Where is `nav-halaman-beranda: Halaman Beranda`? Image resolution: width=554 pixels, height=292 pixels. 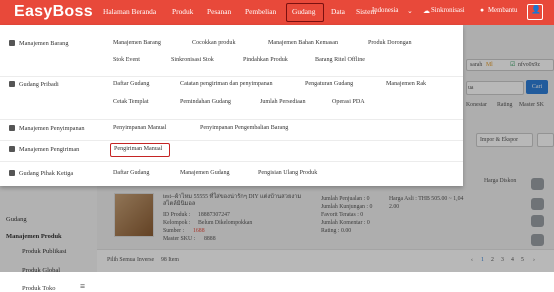
nav-halaman-beranda: Halaman Beranda is located at coordinates (129, 11).